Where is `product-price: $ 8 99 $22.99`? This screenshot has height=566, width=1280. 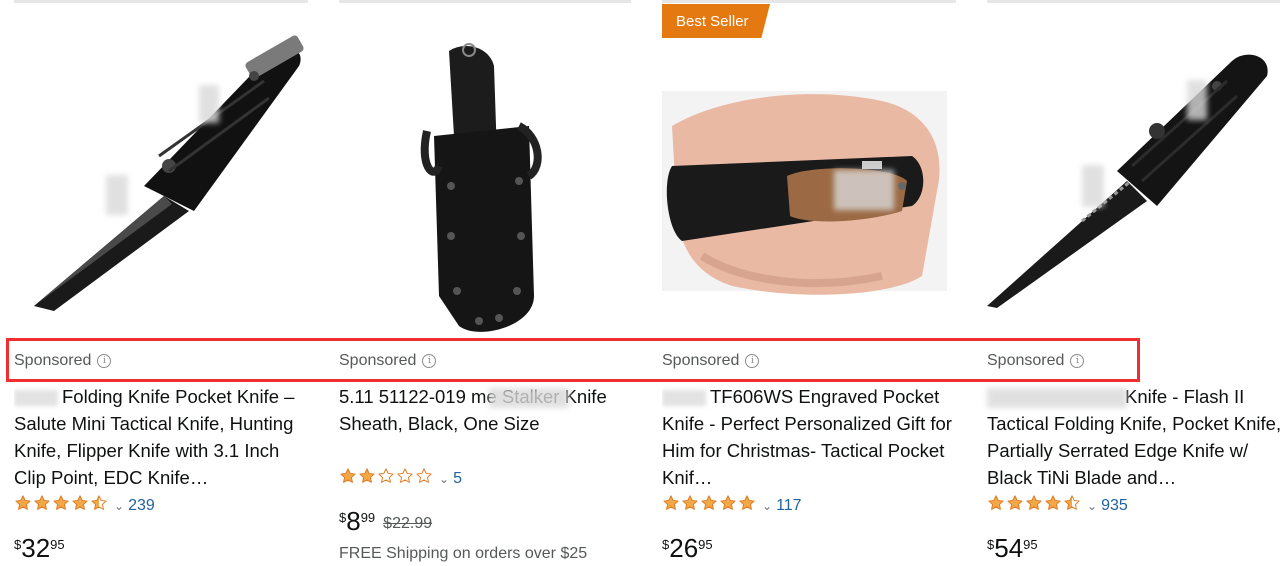
product-price: $ 8 99 $22.99 is located at coordinates (385, 521).